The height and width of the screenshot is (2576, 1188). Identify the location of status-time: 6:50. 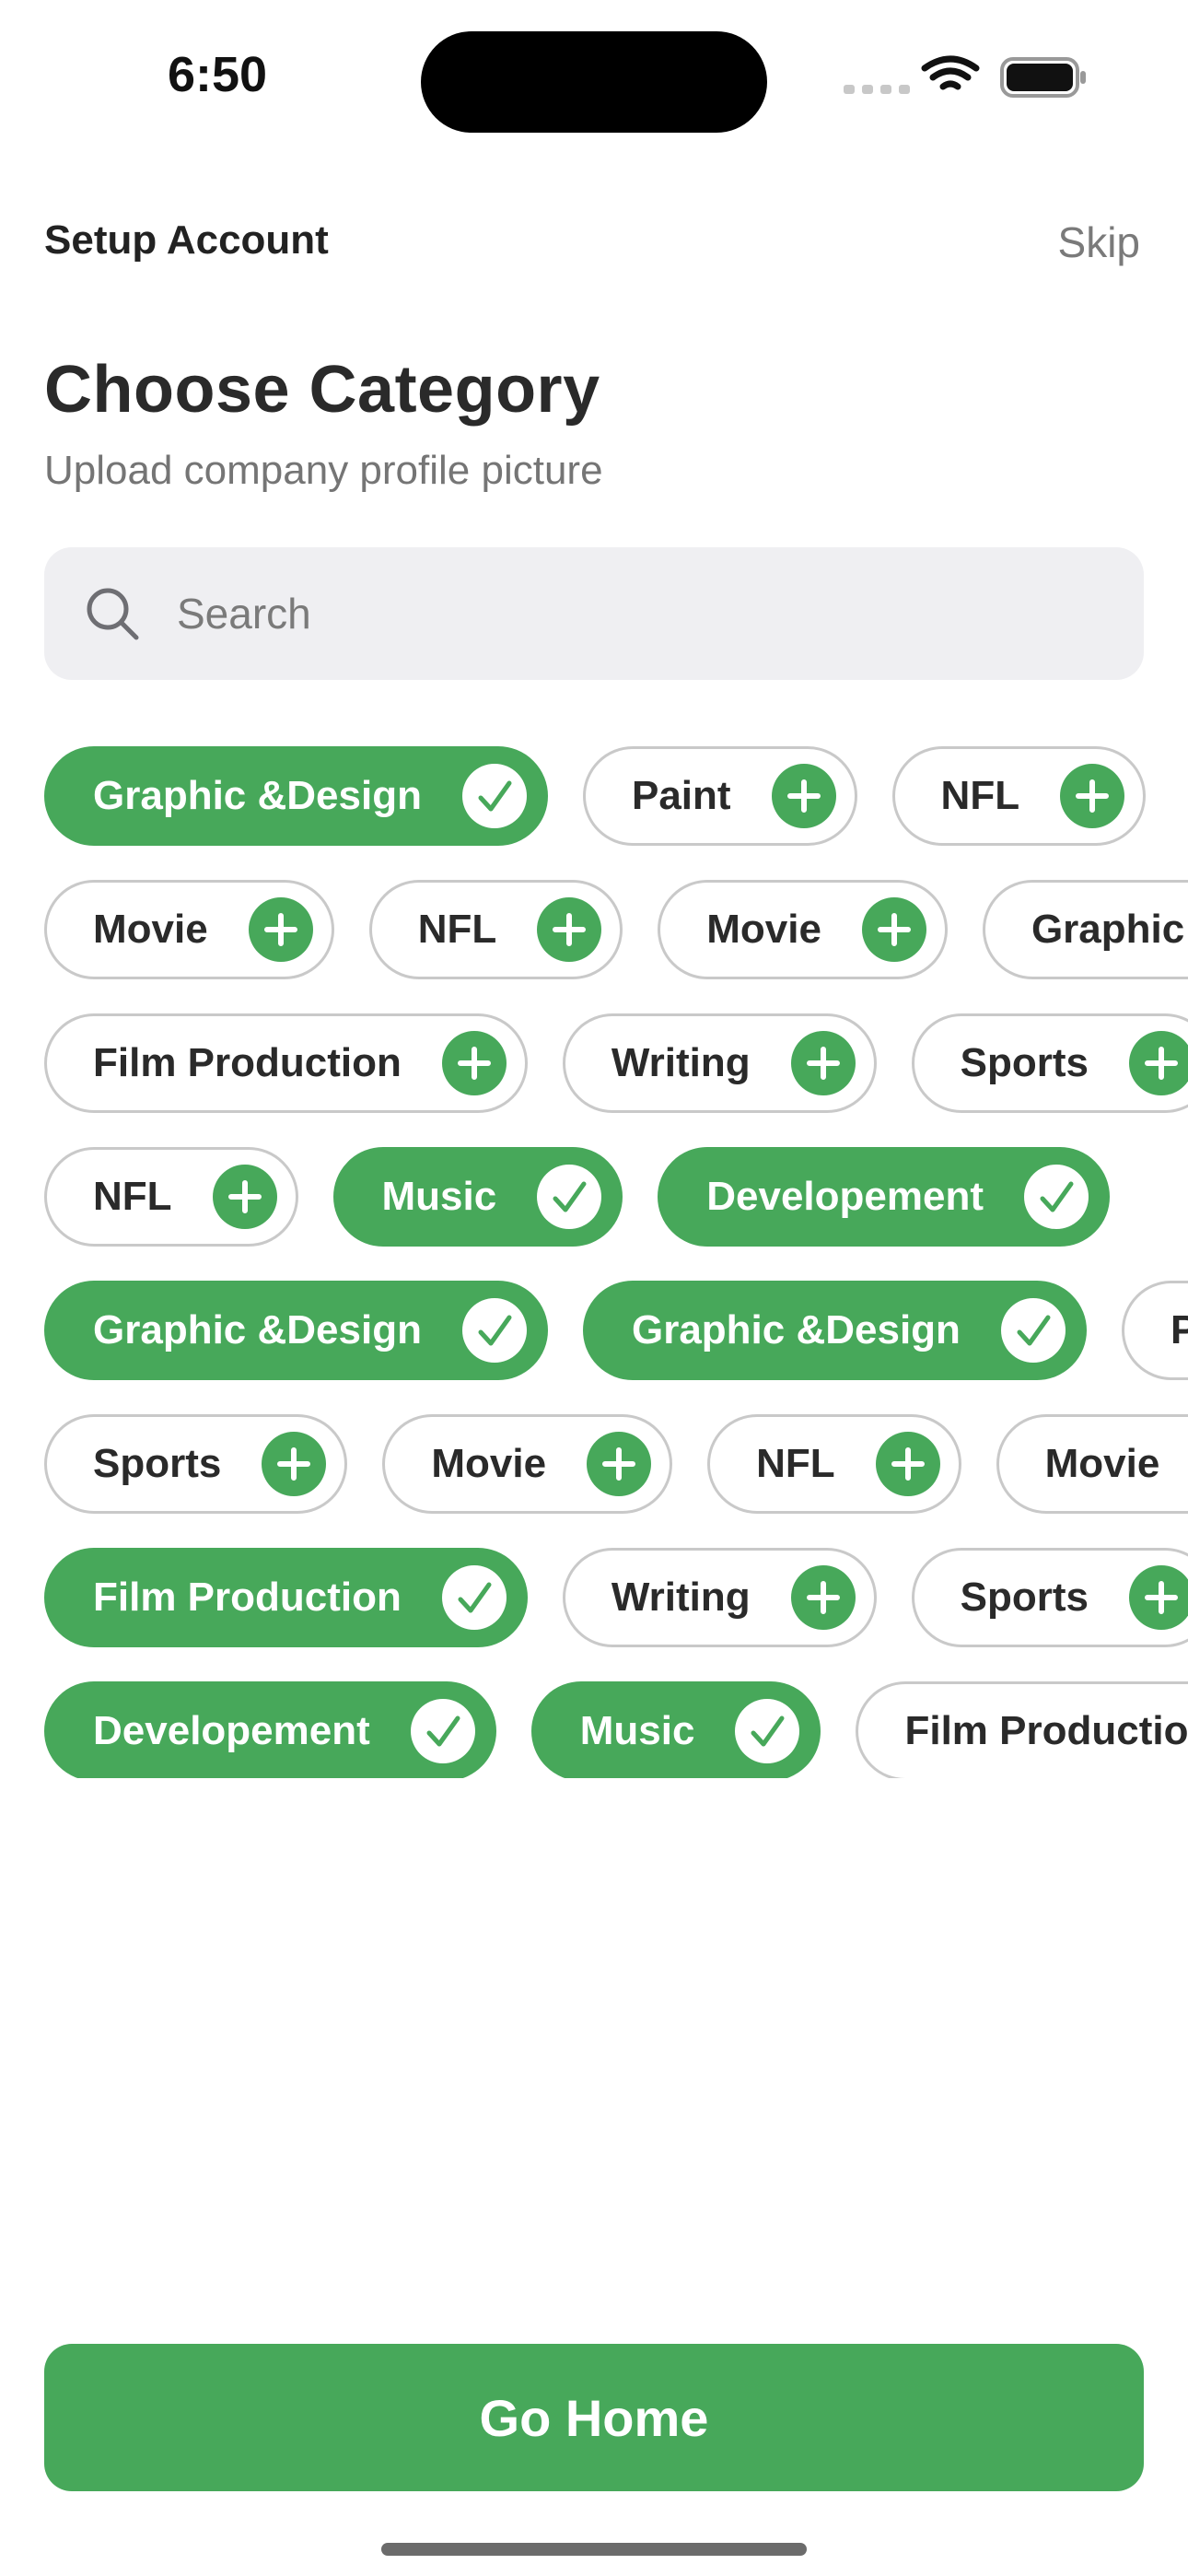
(218, 74).